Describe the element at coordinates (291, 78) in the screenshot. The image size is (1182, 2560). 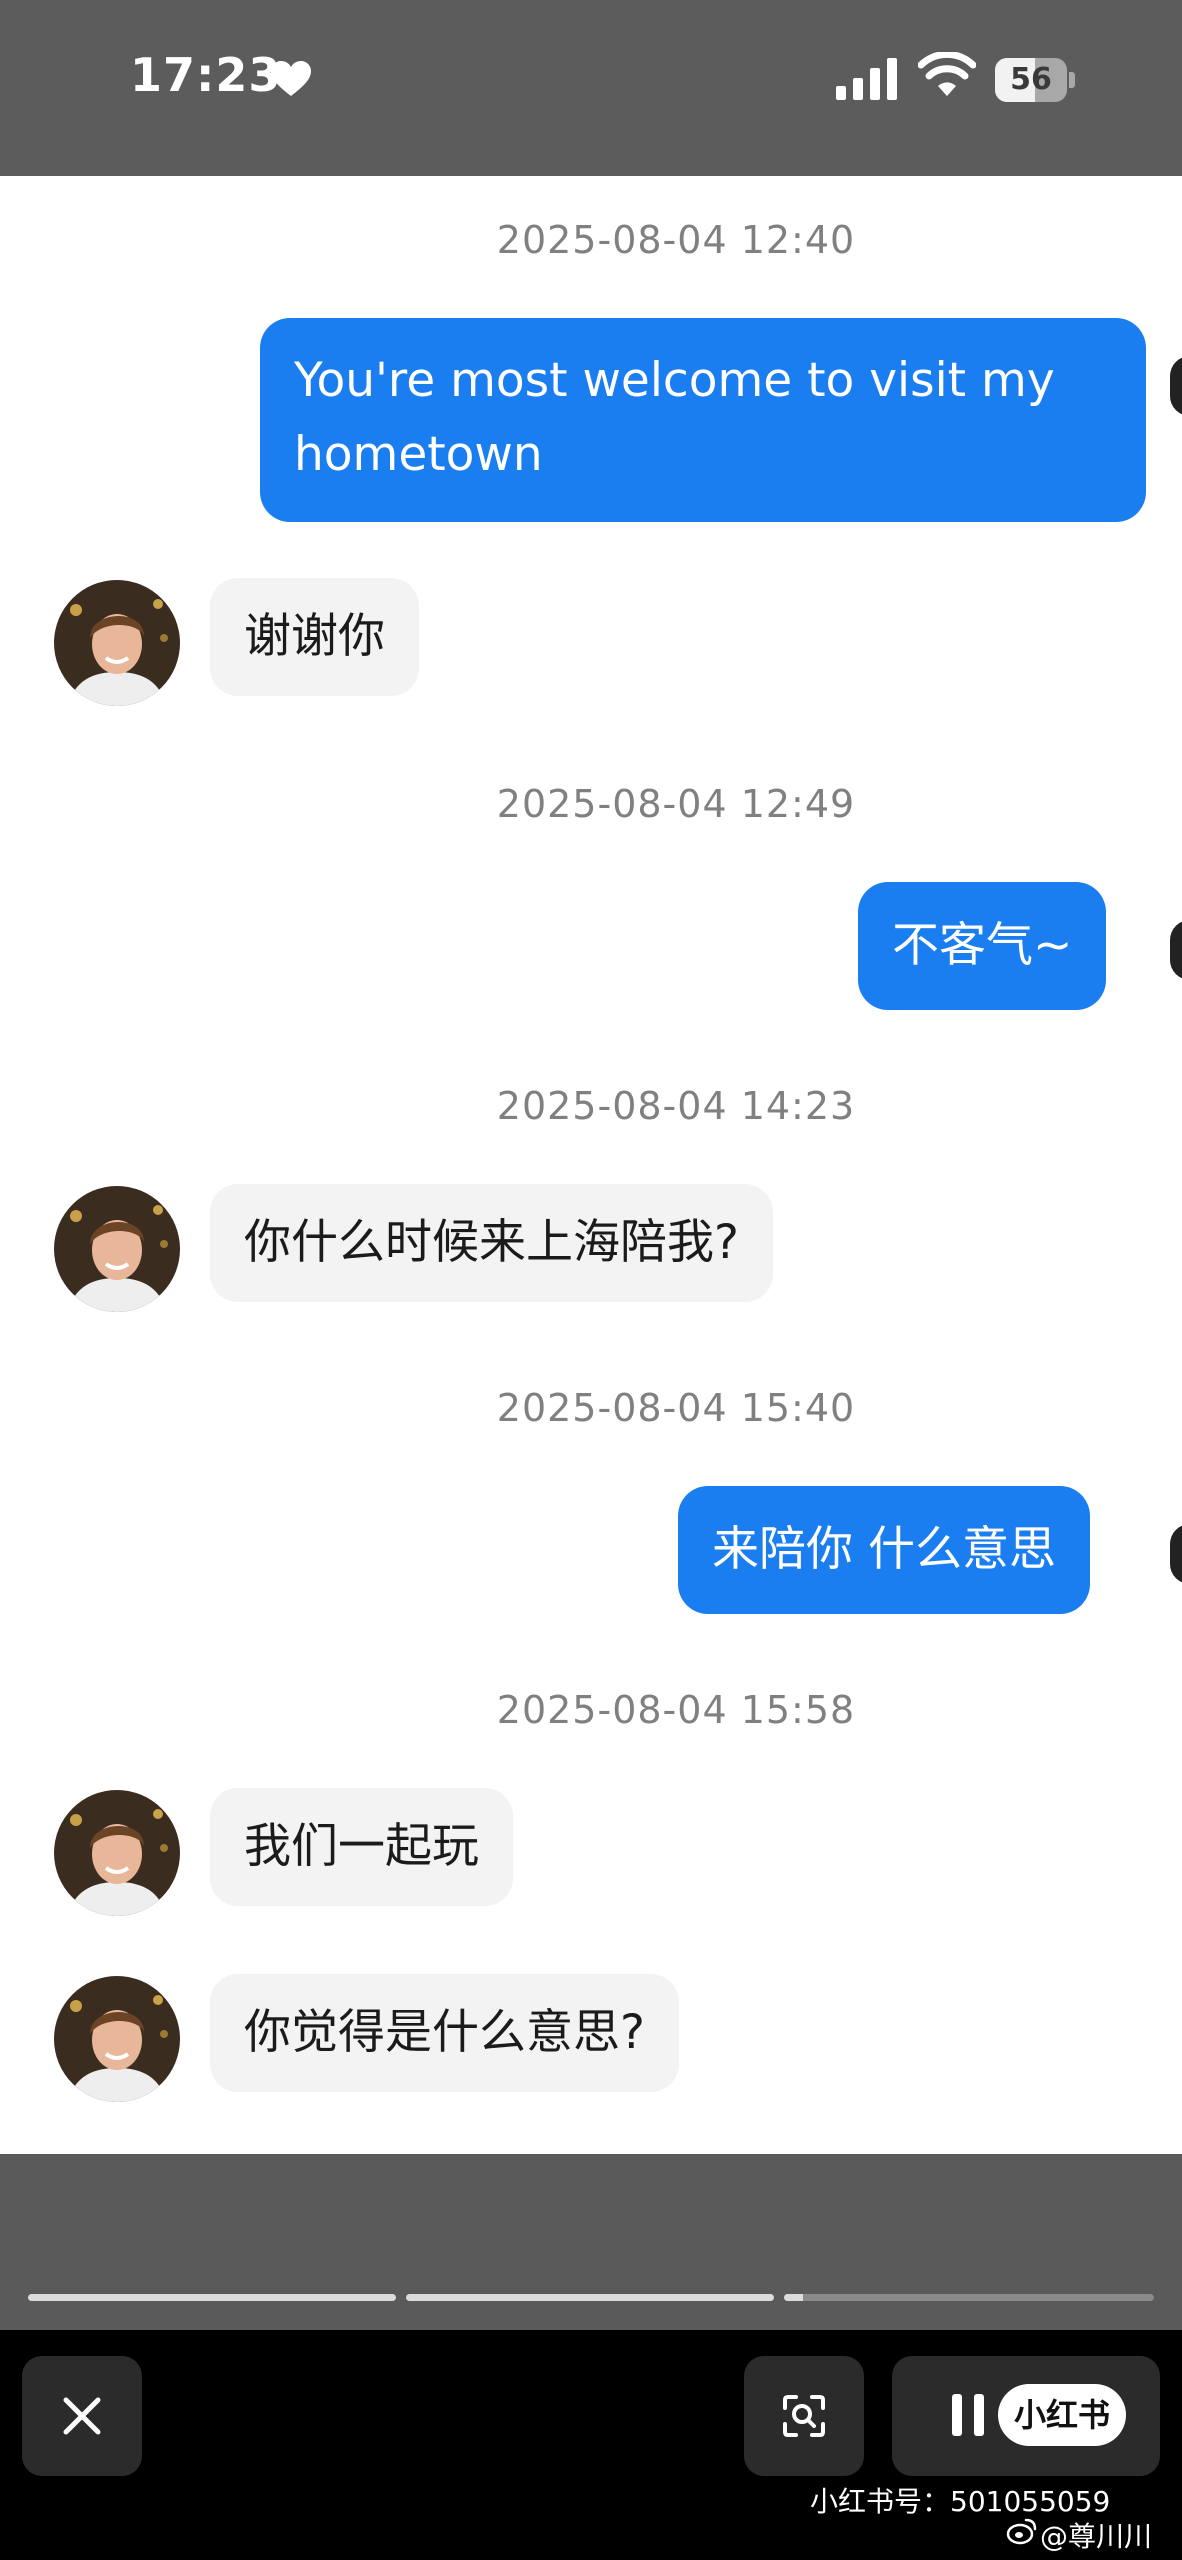
I see `heart-icon` at that location.